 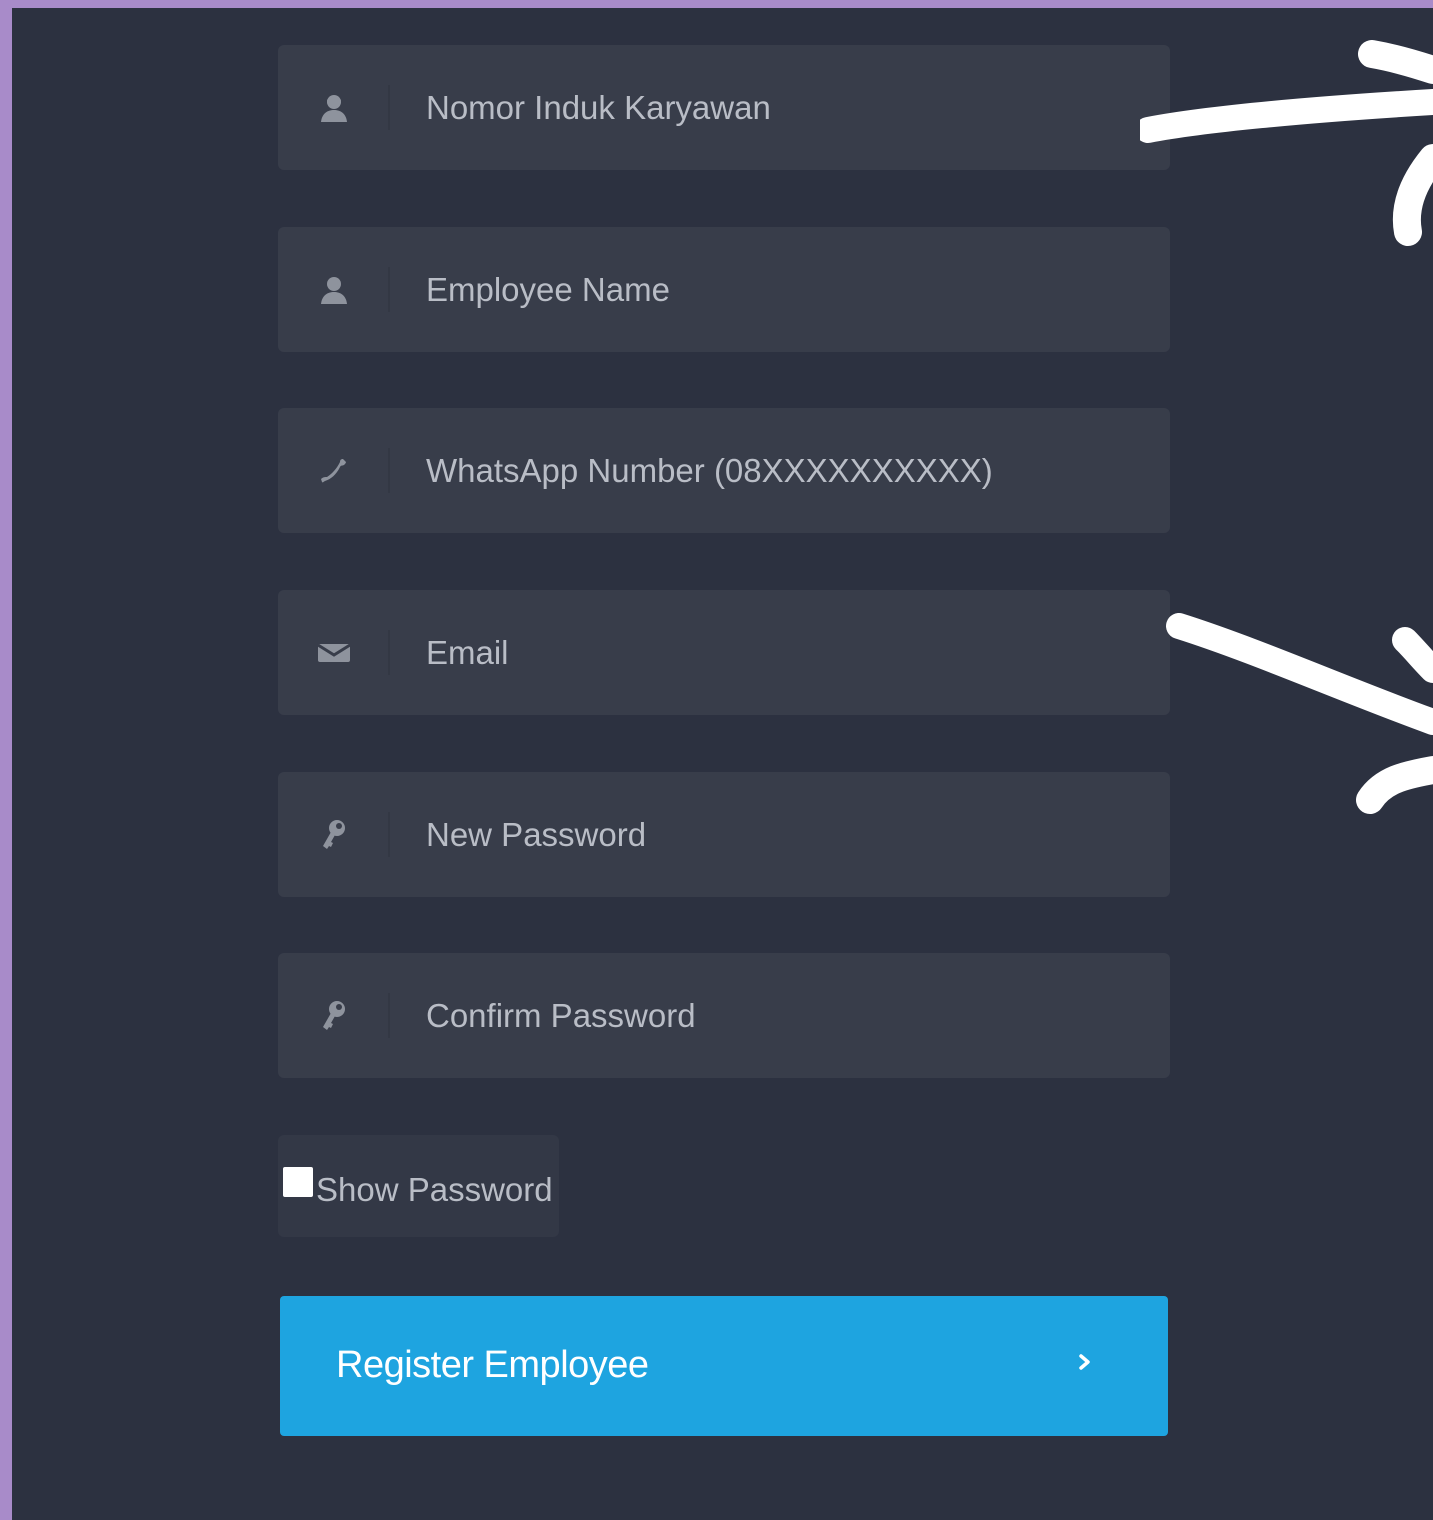 What do you see at coordinates (492, 1365) in the screenshot?
I see `register-button-label: Register Employee` at bounding box center [492, 1365].